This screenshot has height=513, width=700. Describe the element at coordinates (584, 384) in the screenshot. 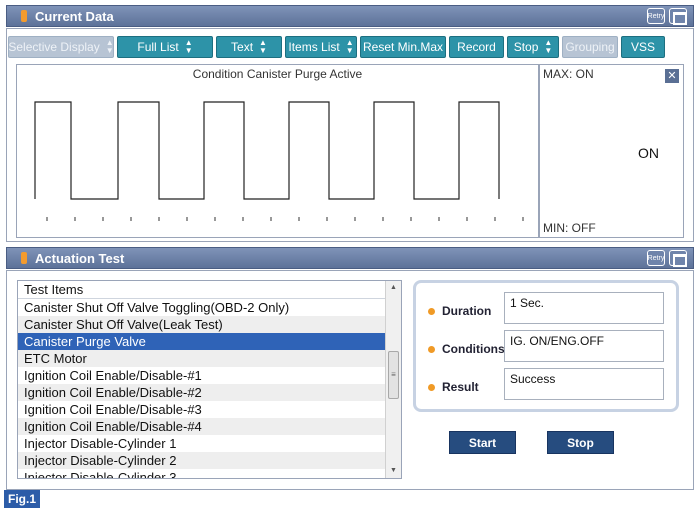

I see `result-value: Success` at that location.